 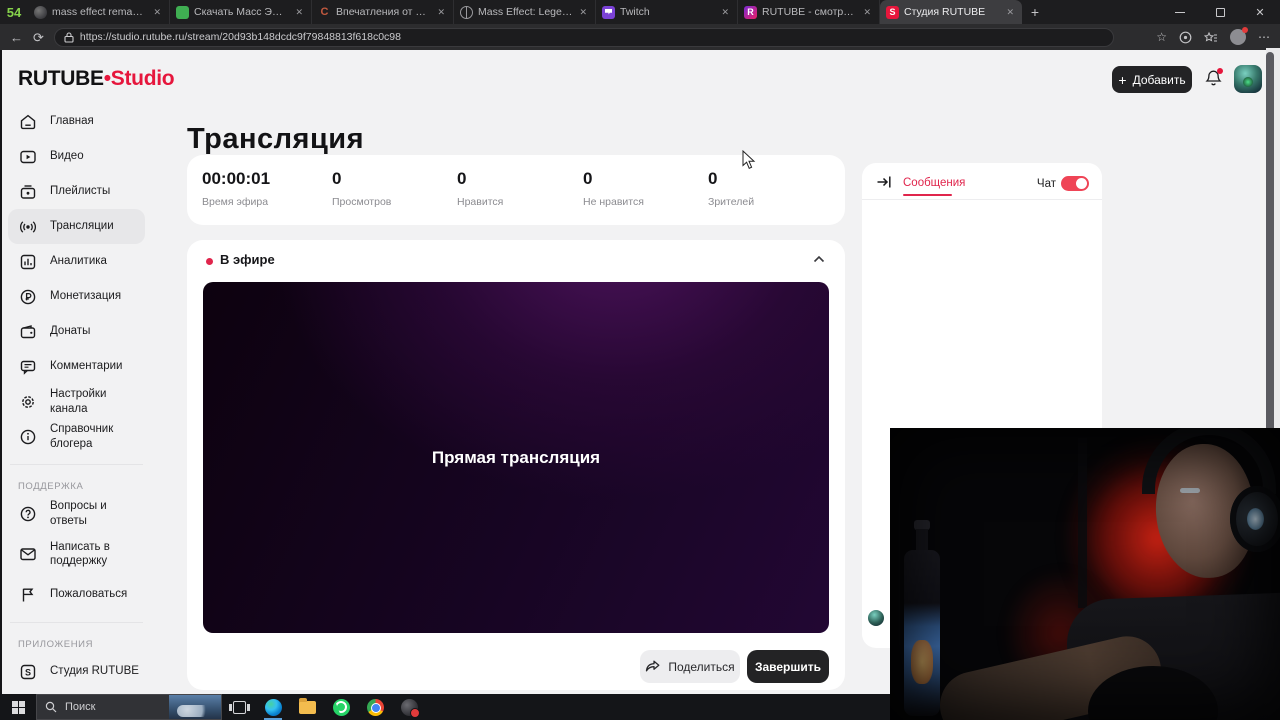 I want to click on browser-tab-twitch: Twitch ✕, so click(x=667, y=12).